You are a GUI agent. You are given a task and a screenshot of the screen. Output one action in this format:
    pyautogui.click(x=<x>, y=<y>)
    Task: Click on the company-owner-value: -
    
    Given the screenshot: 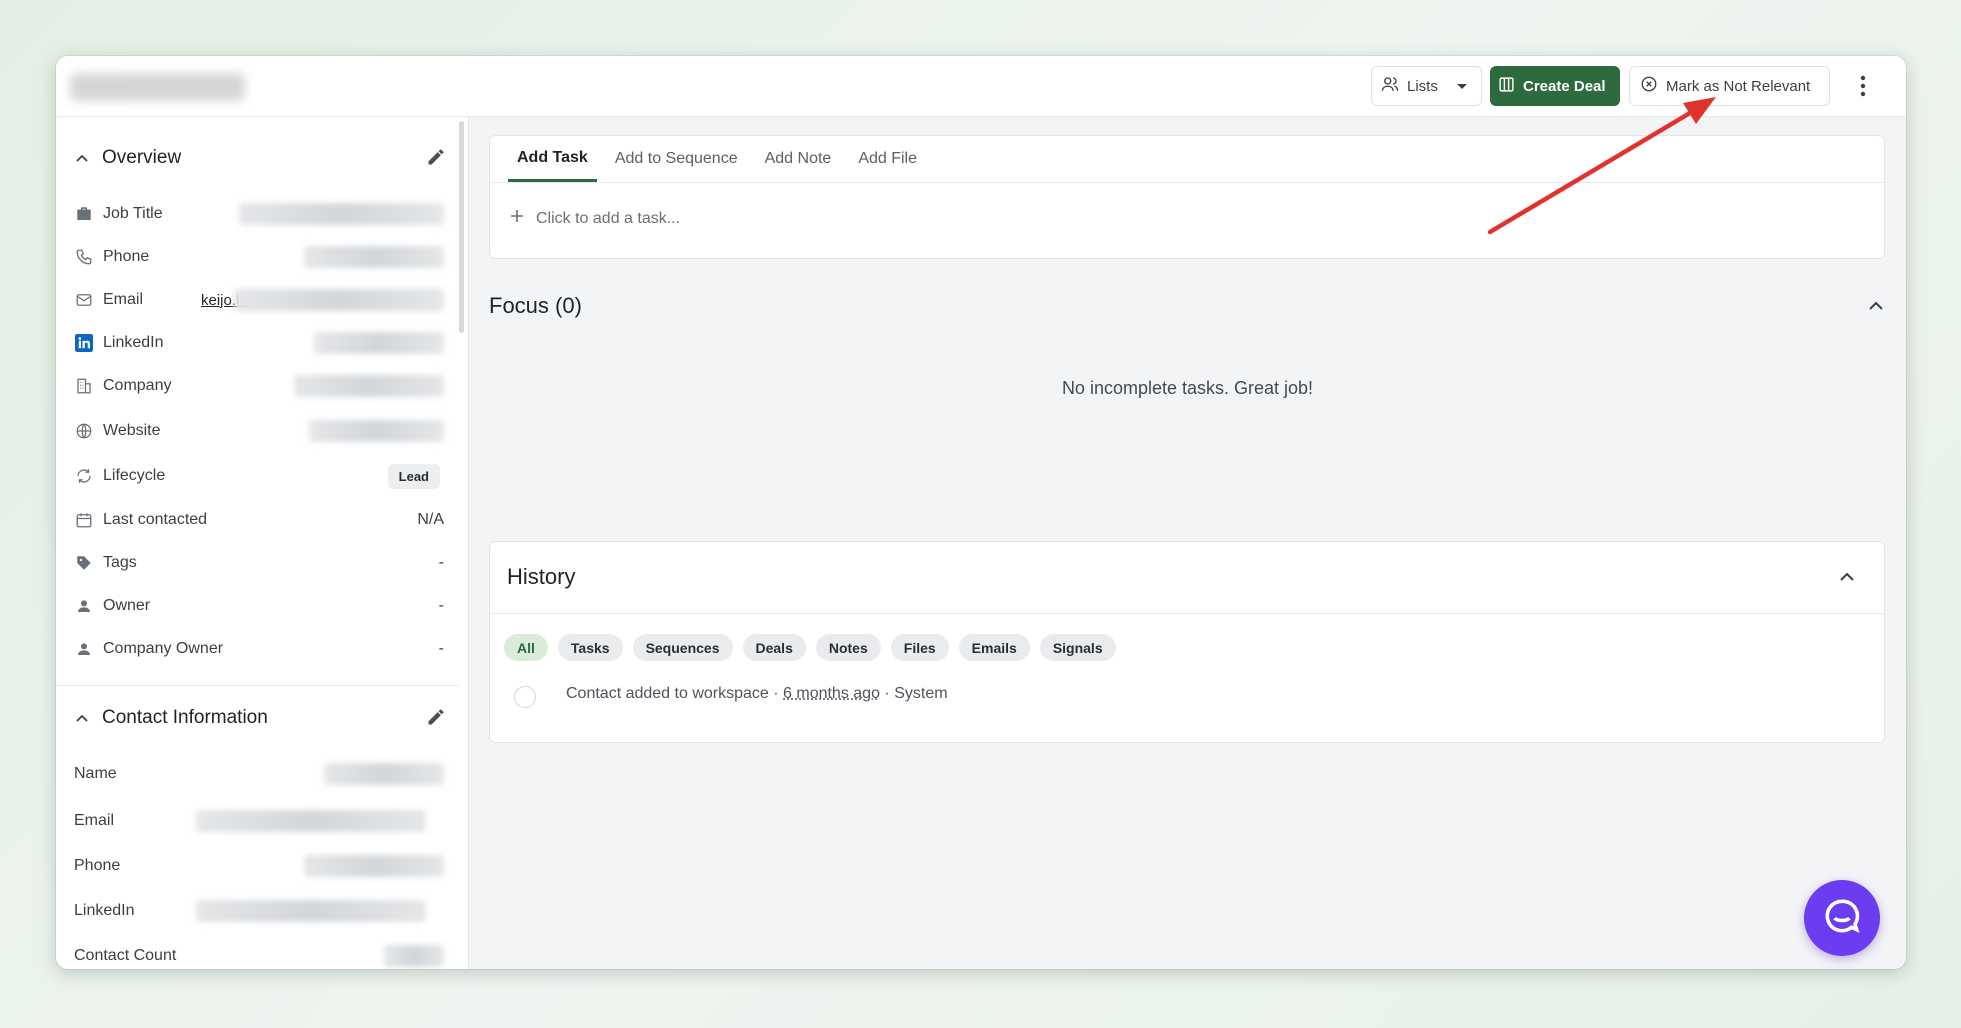 What is the action you would take?
    pyautogui.click(x=441, y=649)
    